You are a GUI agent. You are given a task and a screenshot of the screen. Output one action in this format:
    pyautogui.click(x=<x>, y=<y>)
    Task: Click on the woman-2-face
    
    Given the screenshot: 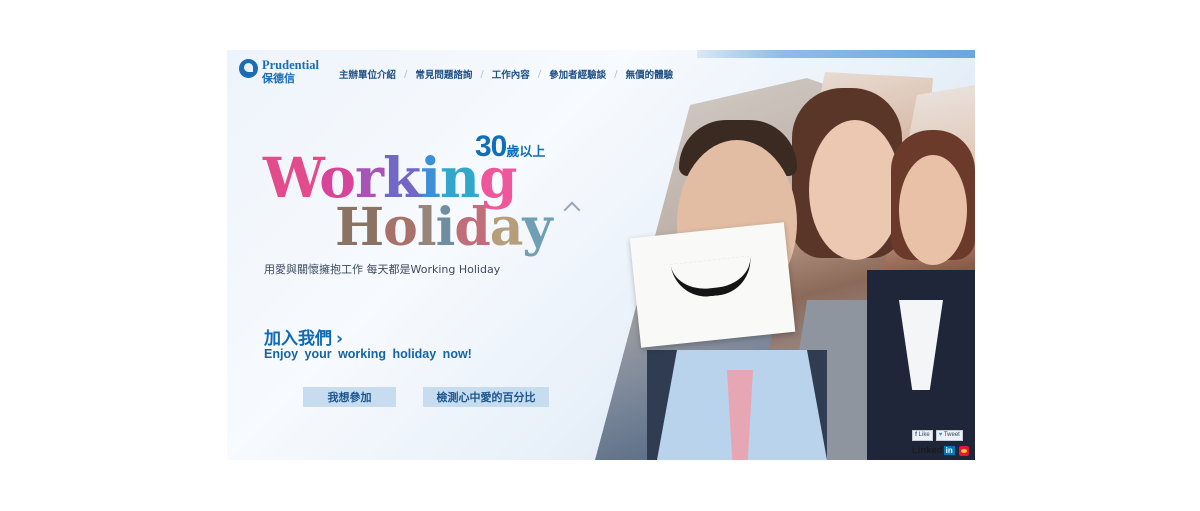 What is the action you would take?
    pyautogui.click(x=933, y=210)
    